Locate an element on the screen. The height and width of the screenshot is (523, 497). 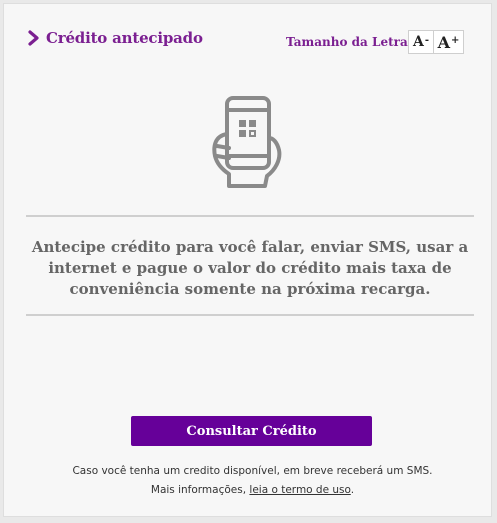
phone-in-hand-icon is located at coordinates (247, 142).